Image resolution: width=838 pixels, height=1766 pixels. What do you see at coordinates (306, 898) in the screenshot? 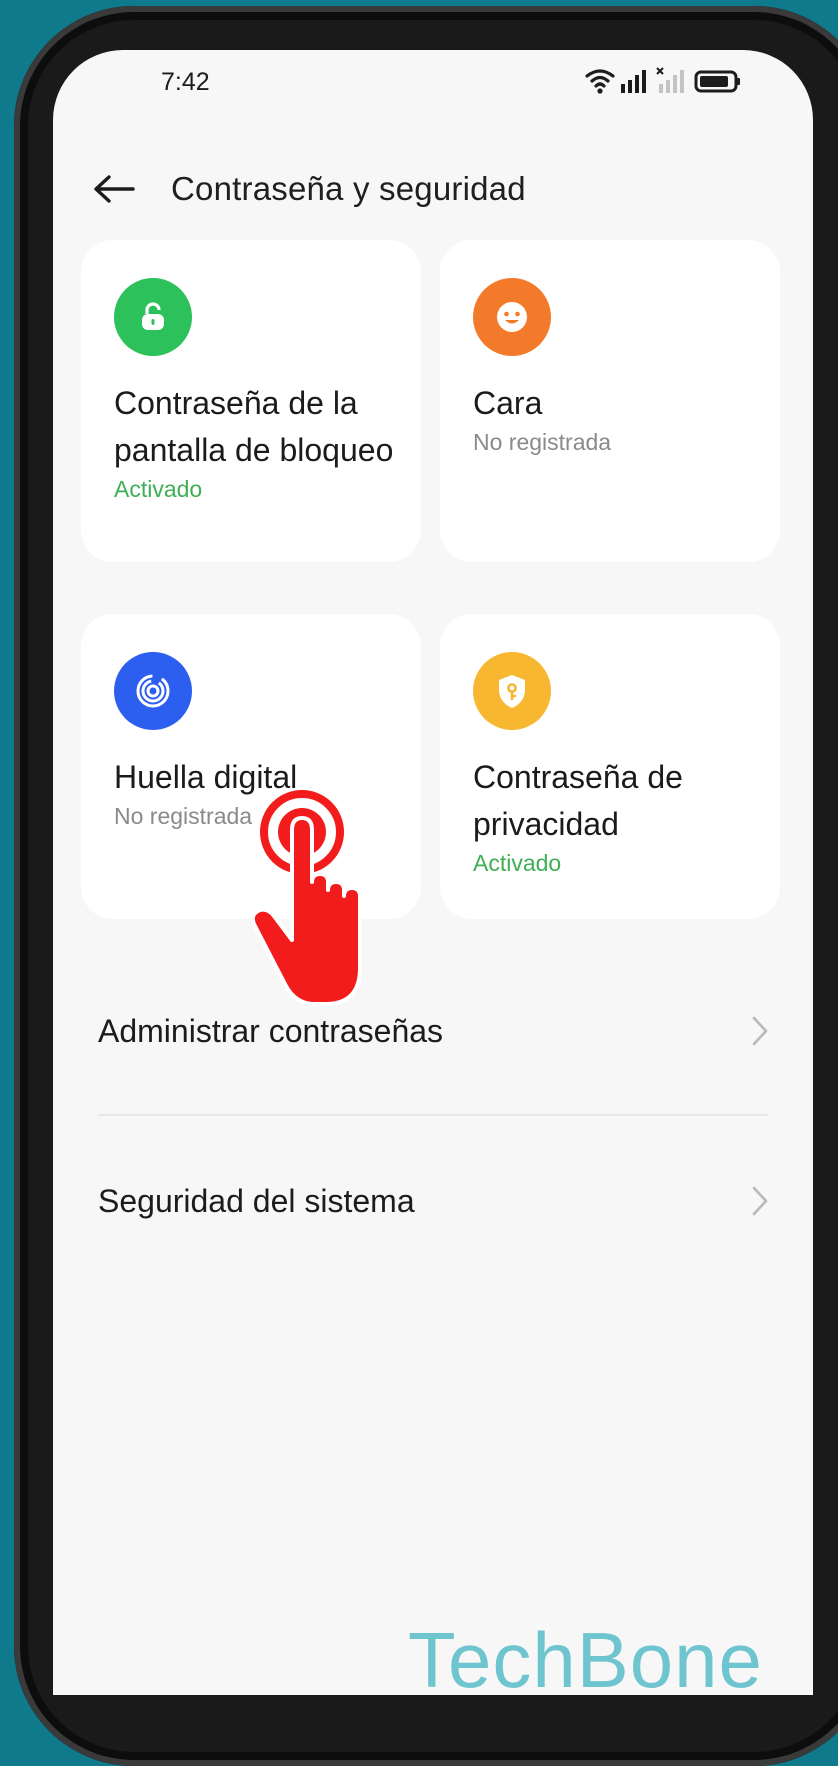
I see `tap-hand-icon` at bounding box center [306, 898].